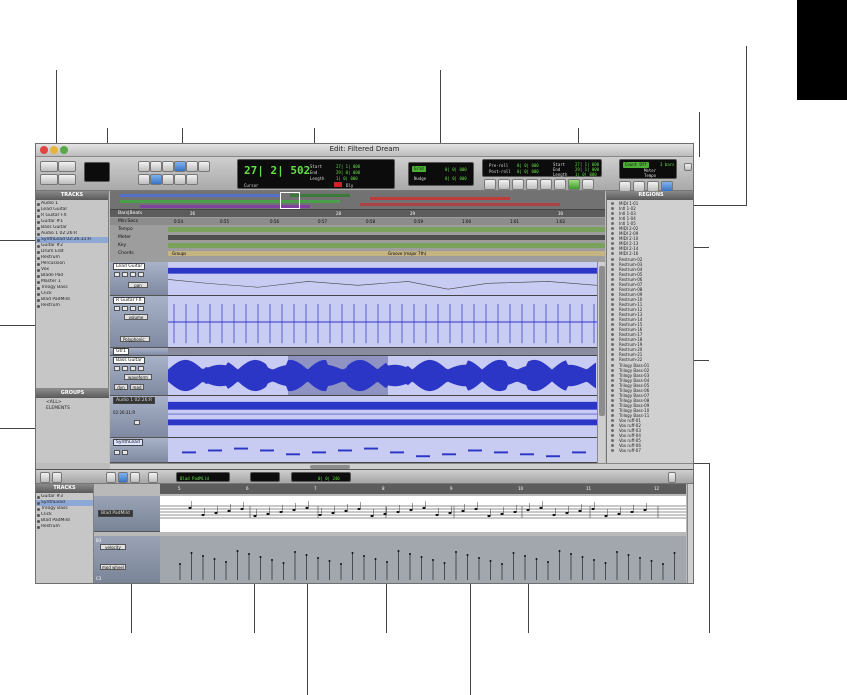 This screenshot has width=847, height=695. Describe the element at coordinates (72, 195) in the screenshot. I see `tracks-panel-header: TRACKS` at that location.